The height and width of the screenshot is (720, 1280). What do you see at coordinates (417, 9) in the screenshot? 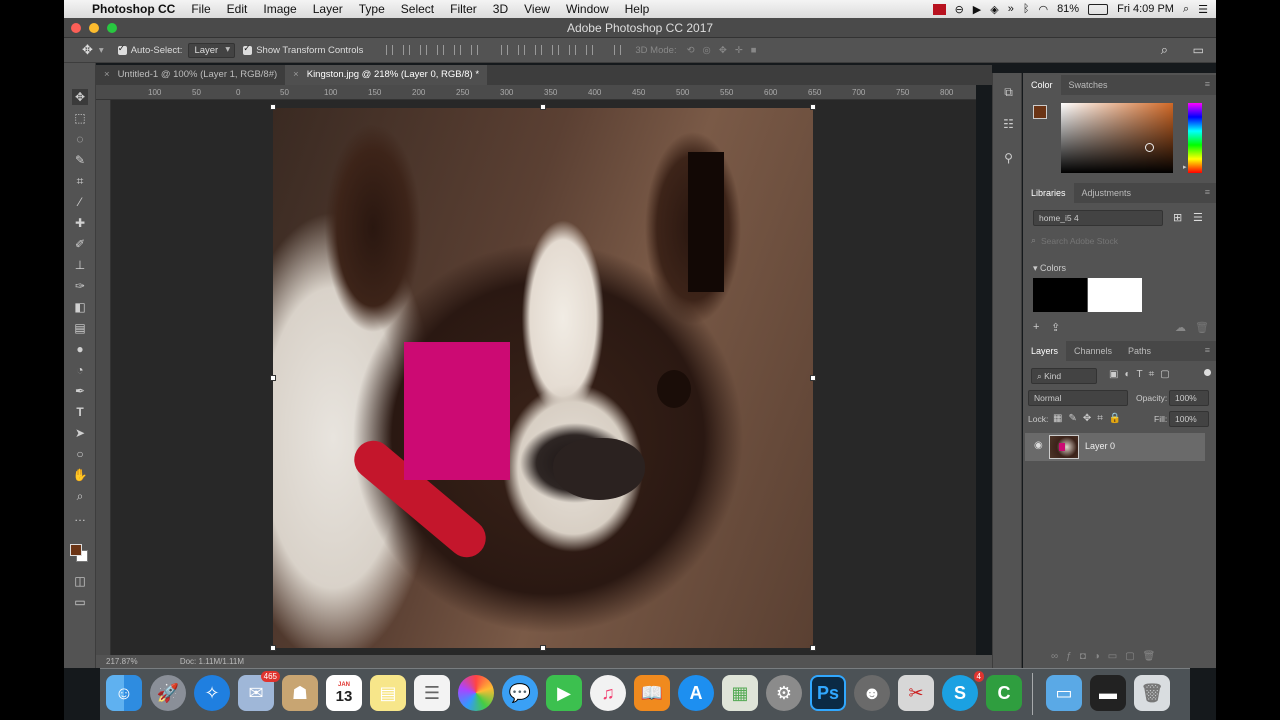
I see `menu-select: Select` at bounding box center [417, 9].